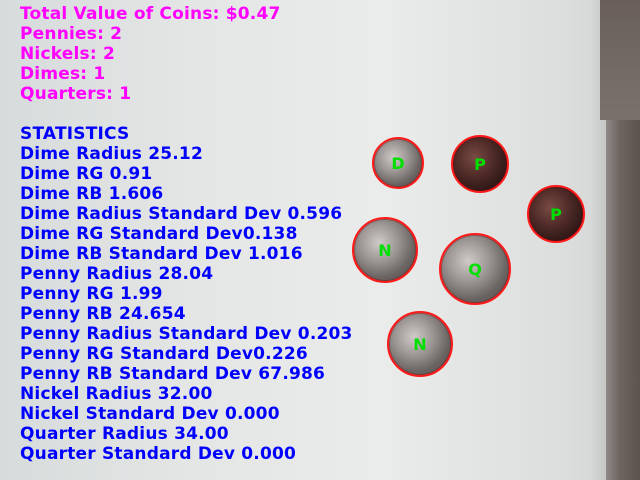 The width and height of the screenshot is (640, 480). I want to click on stat-line: Penny RB Standard Dev 67.986, so click(173, 374).